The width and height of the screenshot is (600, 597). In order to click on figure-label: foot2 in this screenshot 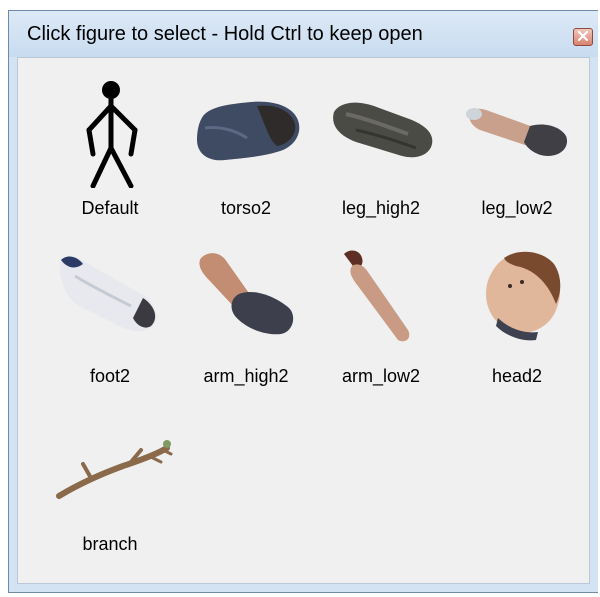, I will do `click(110, 376)`.